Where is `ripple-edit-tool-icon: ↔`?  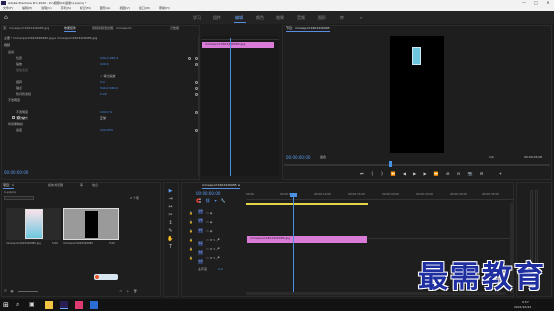
ripple-edit-tool-icon: ↔ is located at coordinates (170, 207).